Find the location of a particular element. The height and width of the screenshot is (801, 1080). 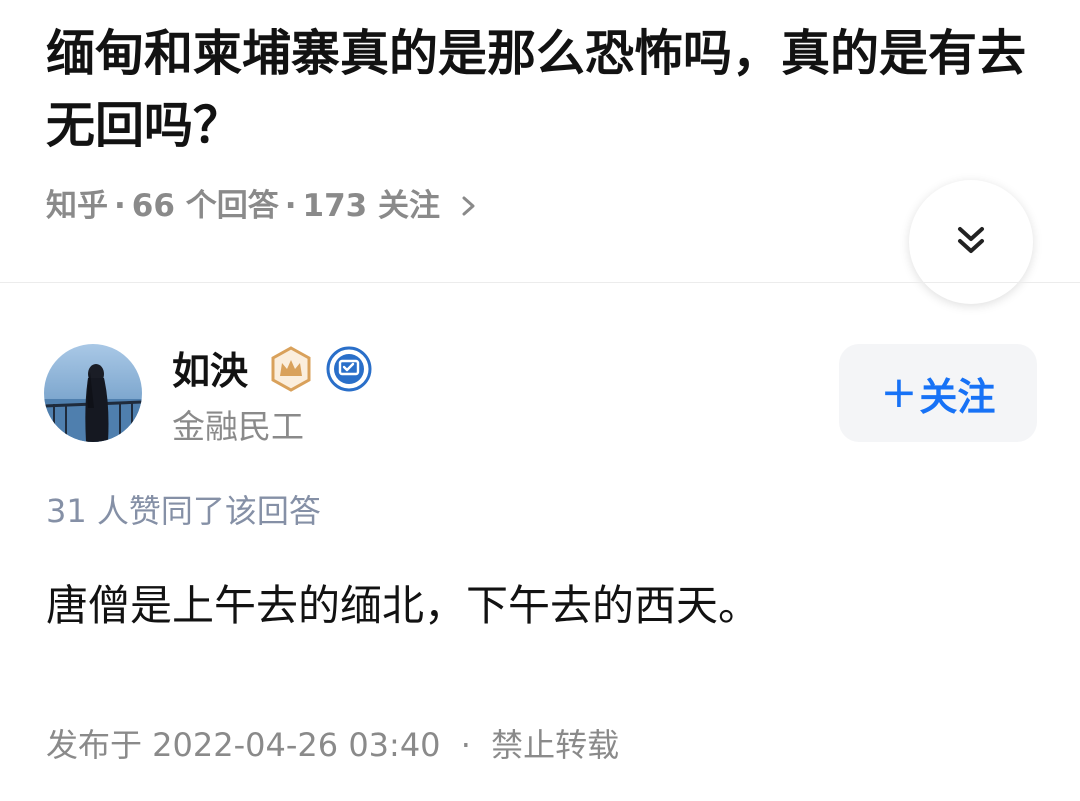

question-meta: 知乎 · 66 个回答 · 173 关注 is located at coordinates (265, 206).